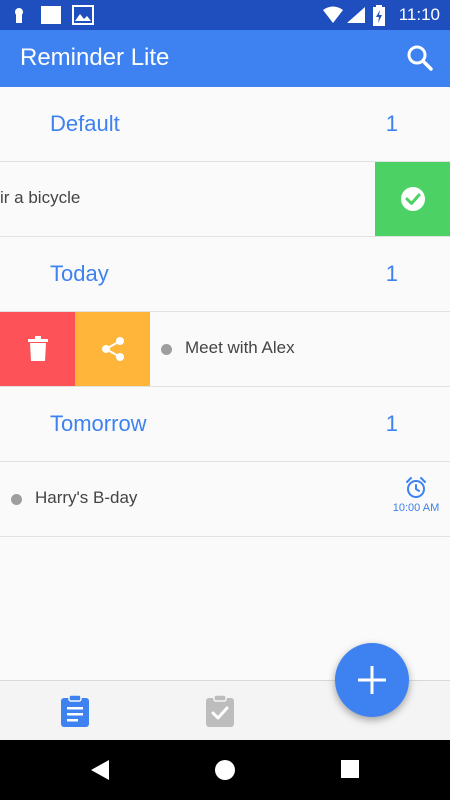  I want to click on group-title: Default, so click(85, 123).